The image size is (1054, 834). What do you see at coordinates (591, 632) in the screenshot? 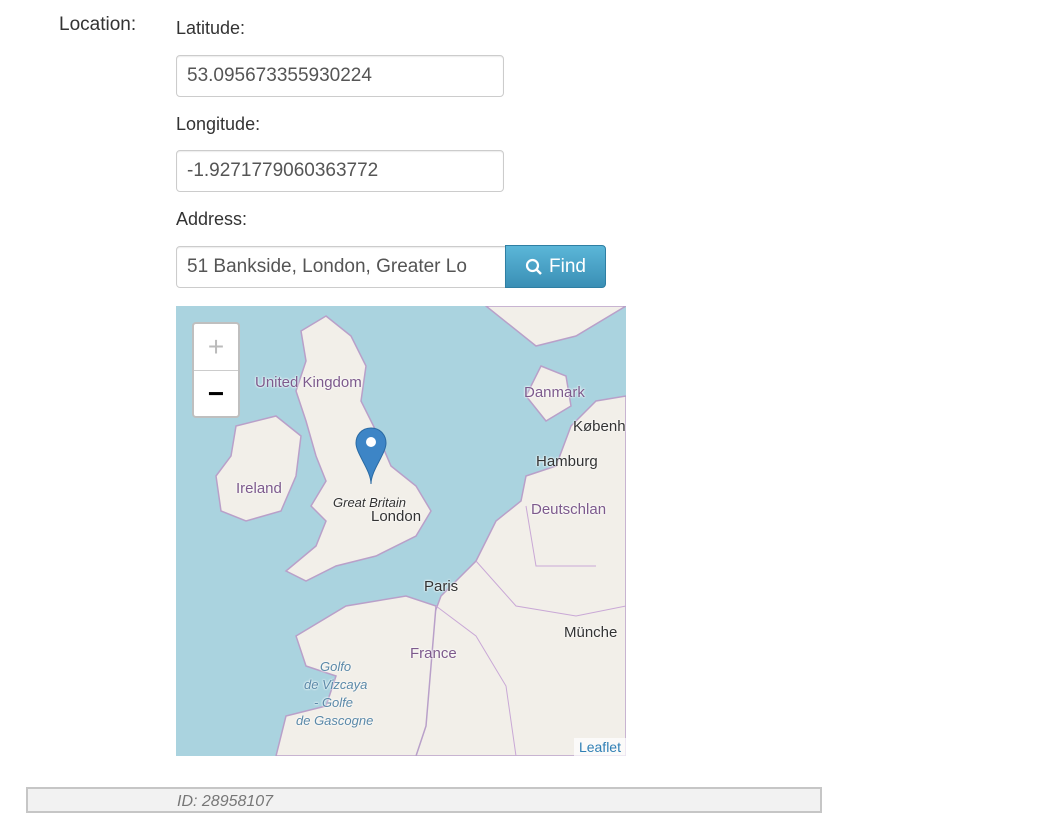
I see `map-label-munchen: Münche` at bounding box center [591, 632].